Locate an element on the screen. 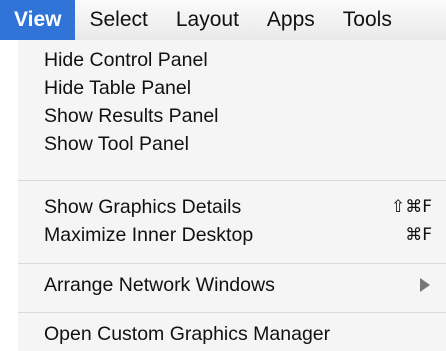 Image resolution: width=446 pixels, height=351 pixels. menu-layout: Layout is located at coordinates (207, 20).